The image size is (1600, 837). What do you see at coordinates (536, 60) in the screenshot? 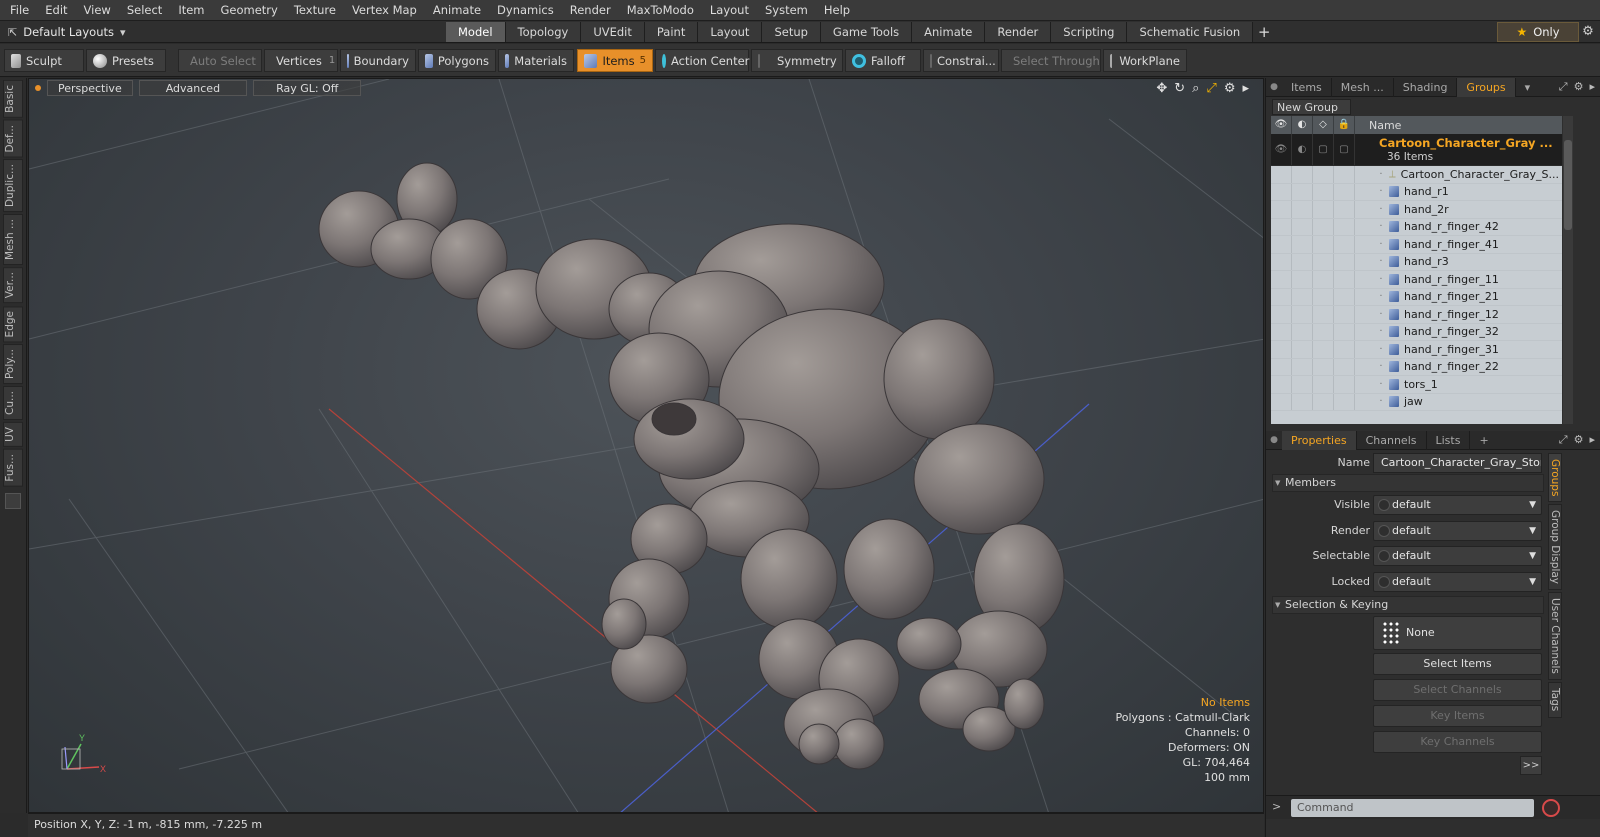
I see `materials-button: Materials` at bounding box center [536, 60].